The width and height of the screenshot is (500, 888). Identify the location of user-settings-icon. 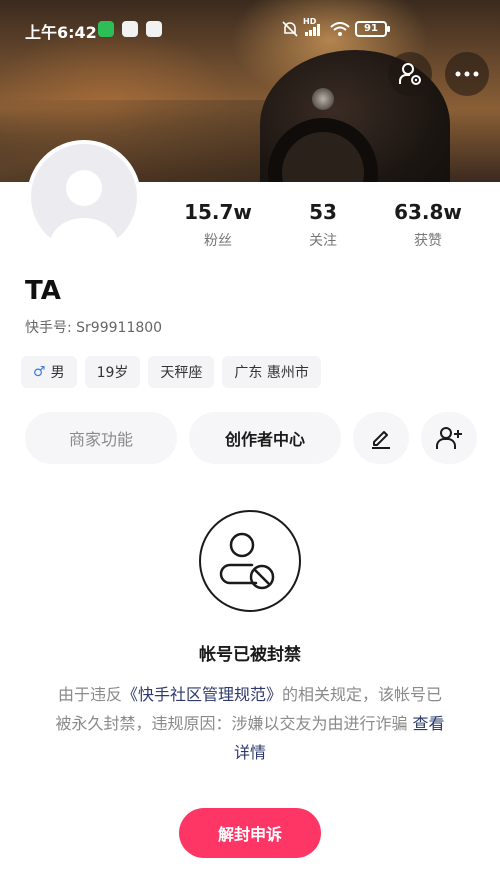
(410, 74).